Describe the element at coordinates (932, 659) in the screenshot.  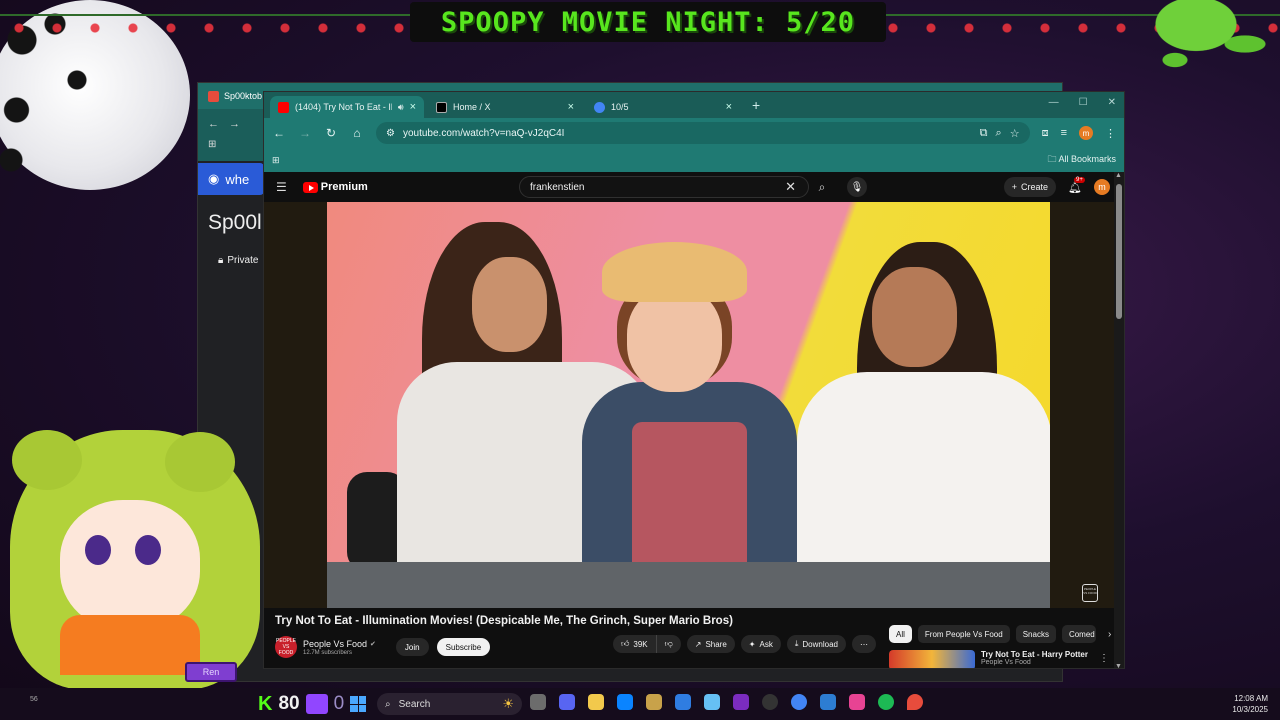
I see `recommendation-thumbnail` at that location.